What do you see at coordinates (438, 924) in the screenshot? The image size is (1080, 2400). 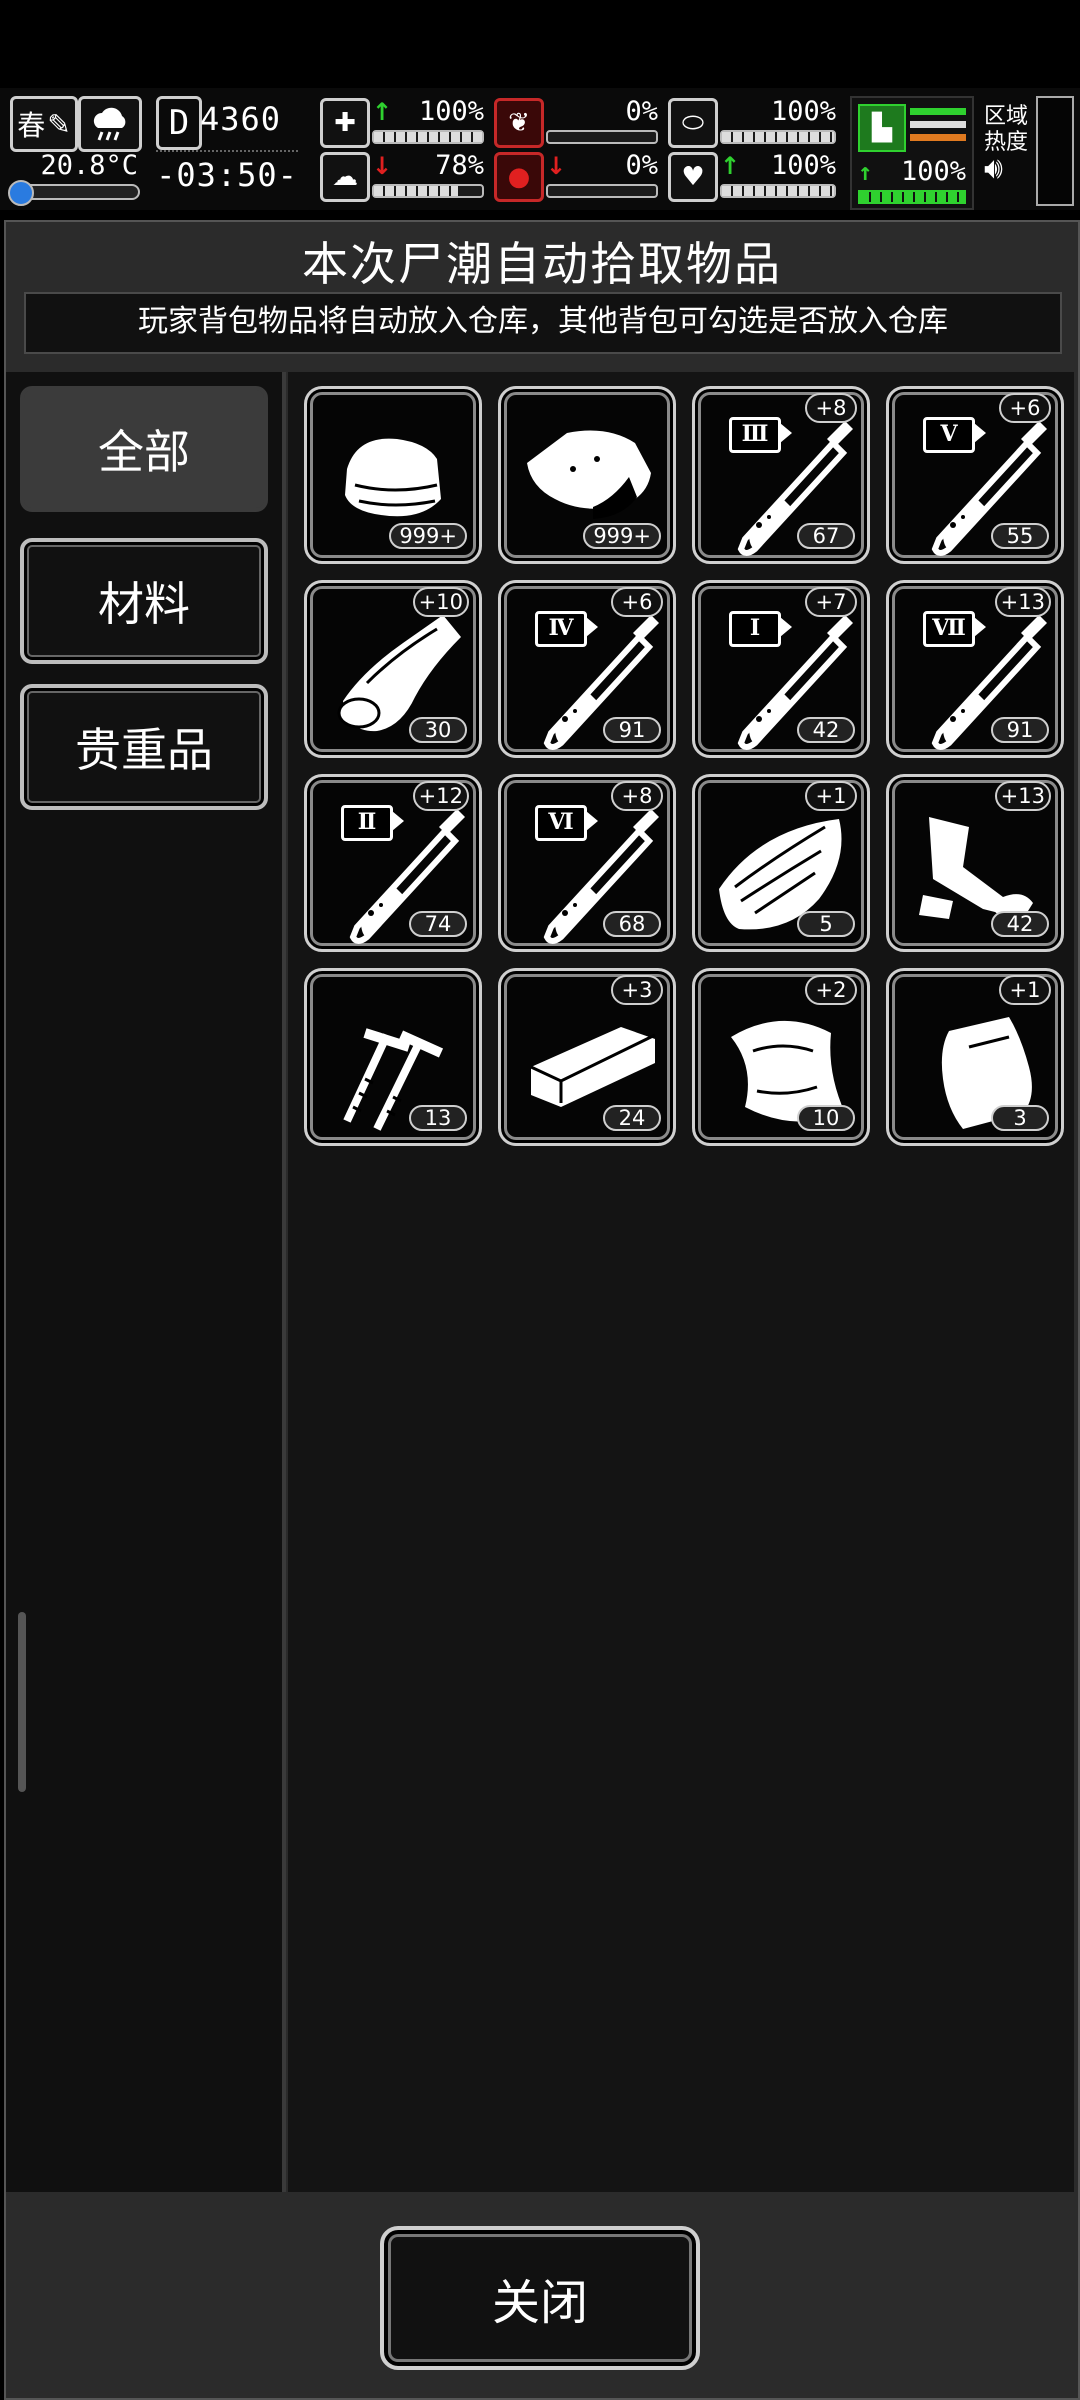 I see `item-count: 74` at bounding box center [438, 924].